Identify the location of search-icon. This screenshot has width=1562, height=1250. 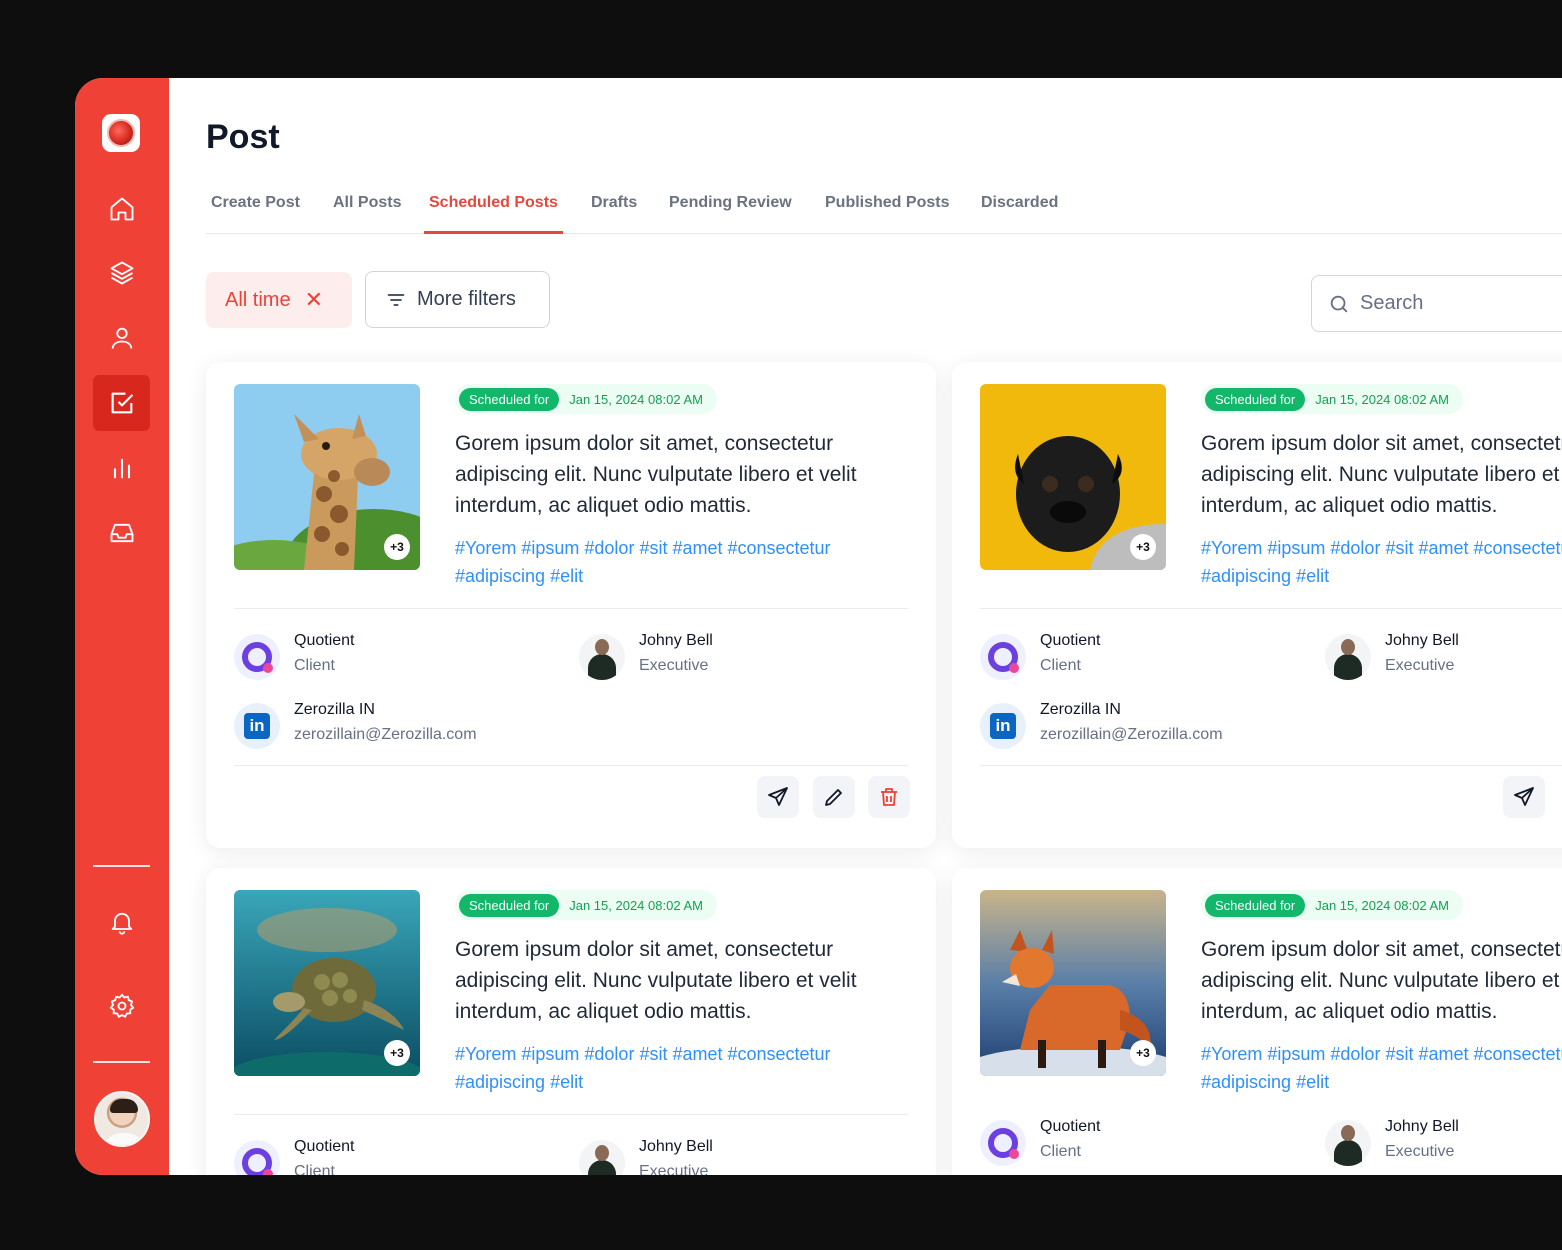
(1339, 303).